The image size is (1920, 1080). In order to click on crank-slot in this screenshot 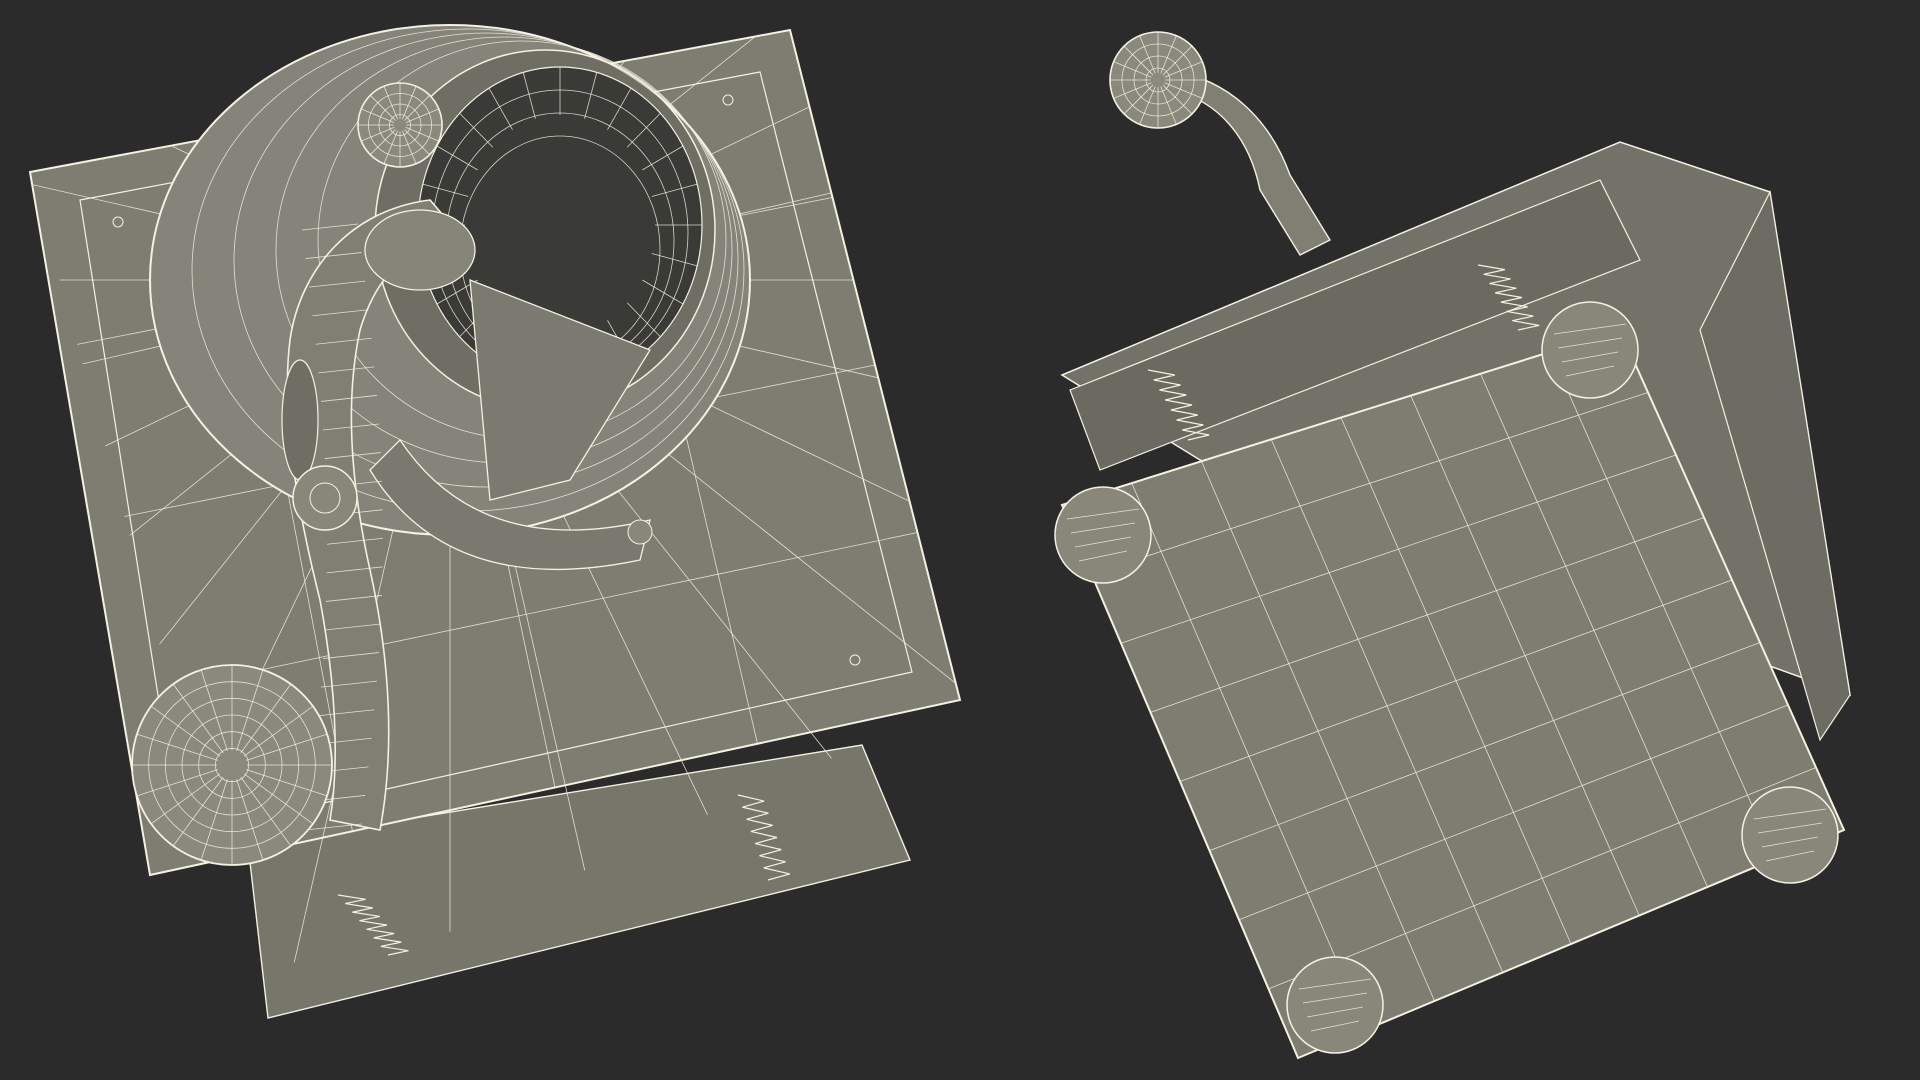, I will do `click(300, 420)`.